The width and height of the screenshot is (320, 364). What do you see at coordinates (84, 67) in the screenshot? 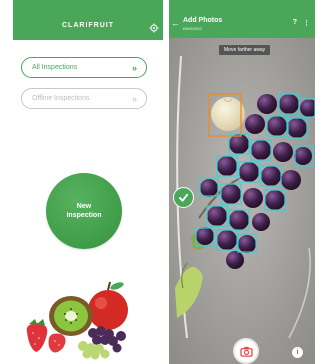
I see `all-inspections-button: All Inspections »` at bounding box center [84, 67].